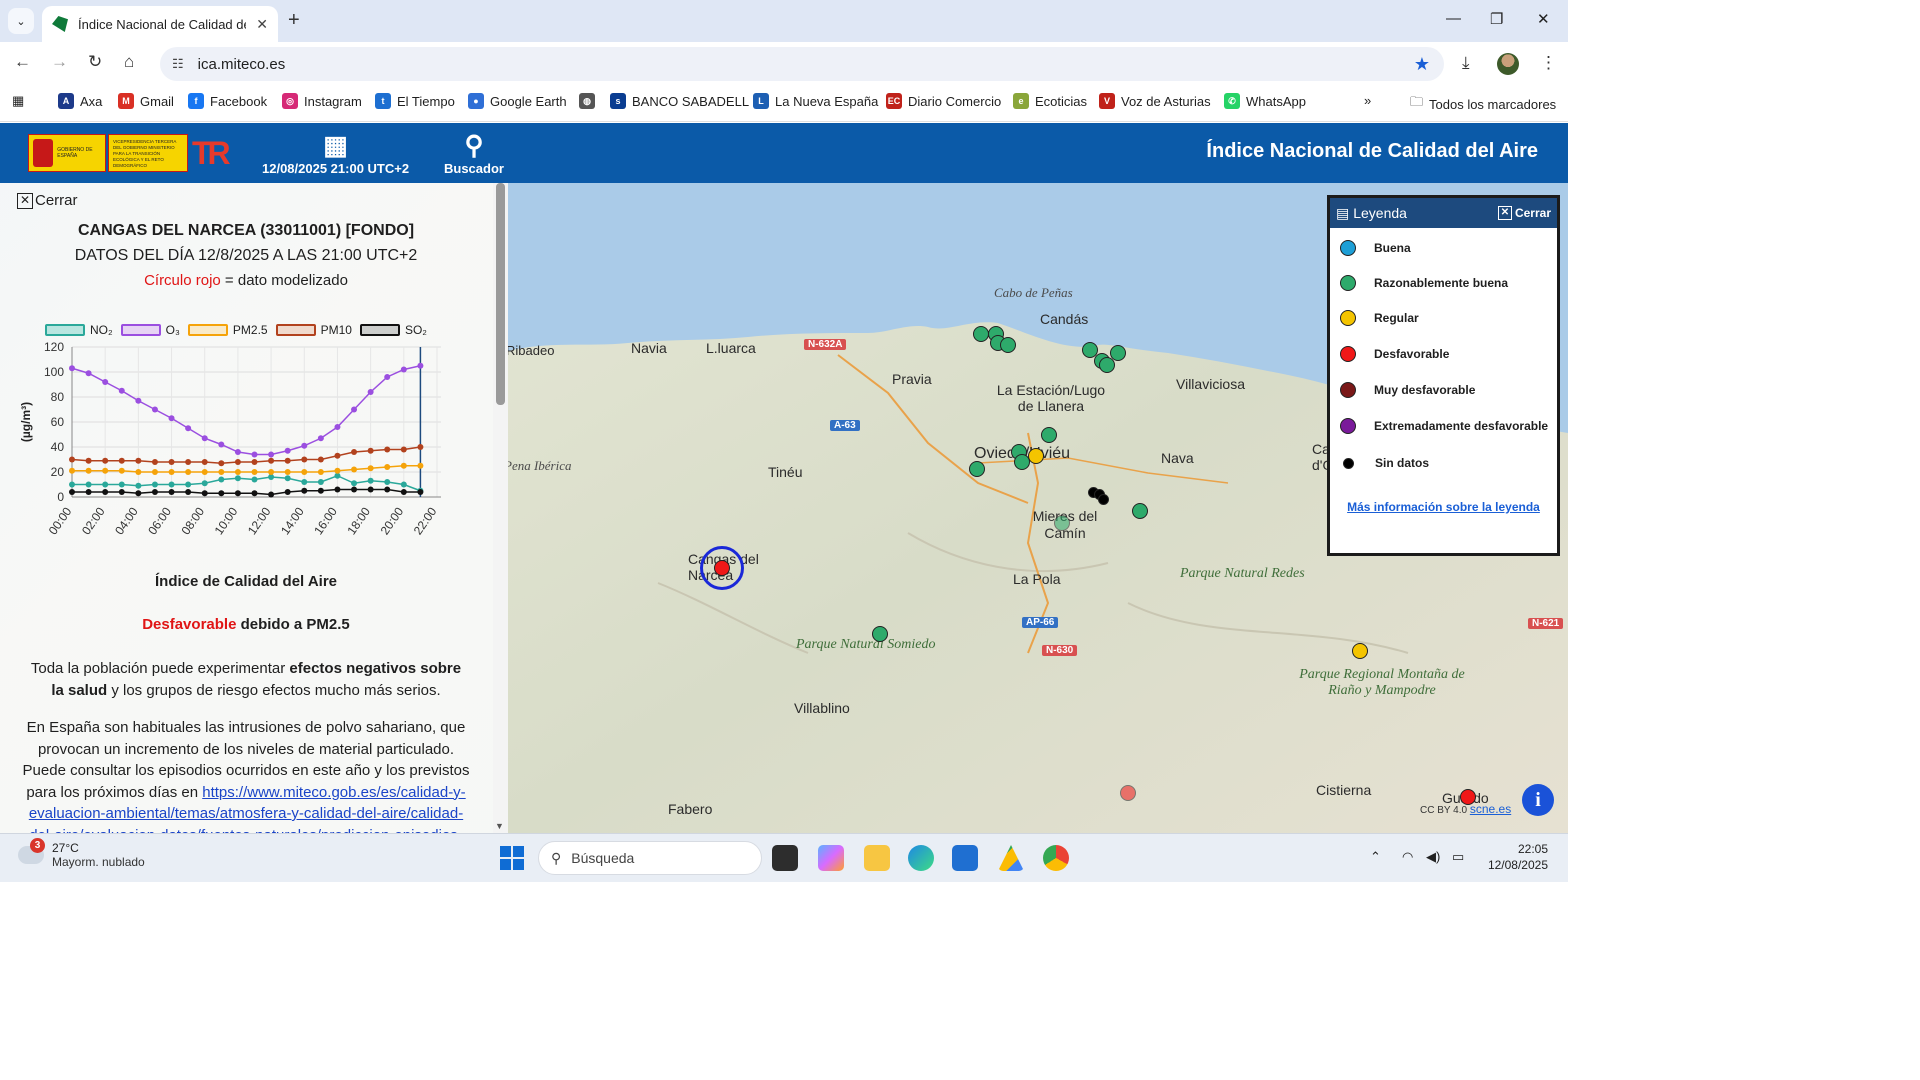 This screenshot has width=1920, height=1080. What do you see at coordinates (1051, 398) in the screenshot?
I see `map-label-lugo-llanera: La Estación/Lugo de Llanera` at bounding box center [1051, 398].